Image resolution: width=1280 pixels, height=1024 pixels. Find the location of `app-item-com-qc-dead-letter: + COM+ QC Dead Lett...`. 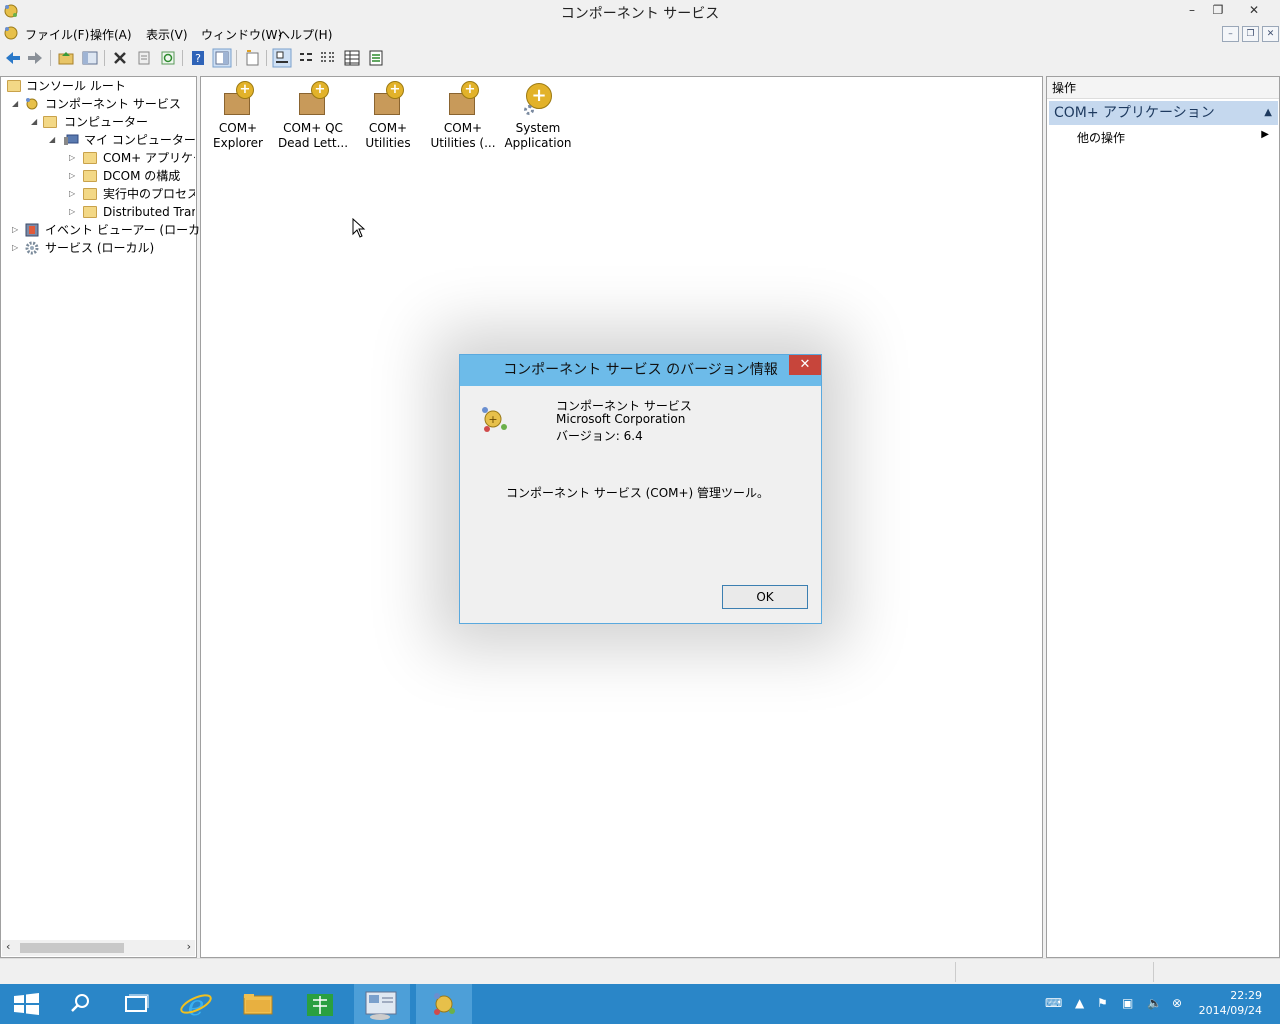

app-item-com-qc-dead-letter: + COM+ QC Dead Lett... is located at coordinates (313, 116).